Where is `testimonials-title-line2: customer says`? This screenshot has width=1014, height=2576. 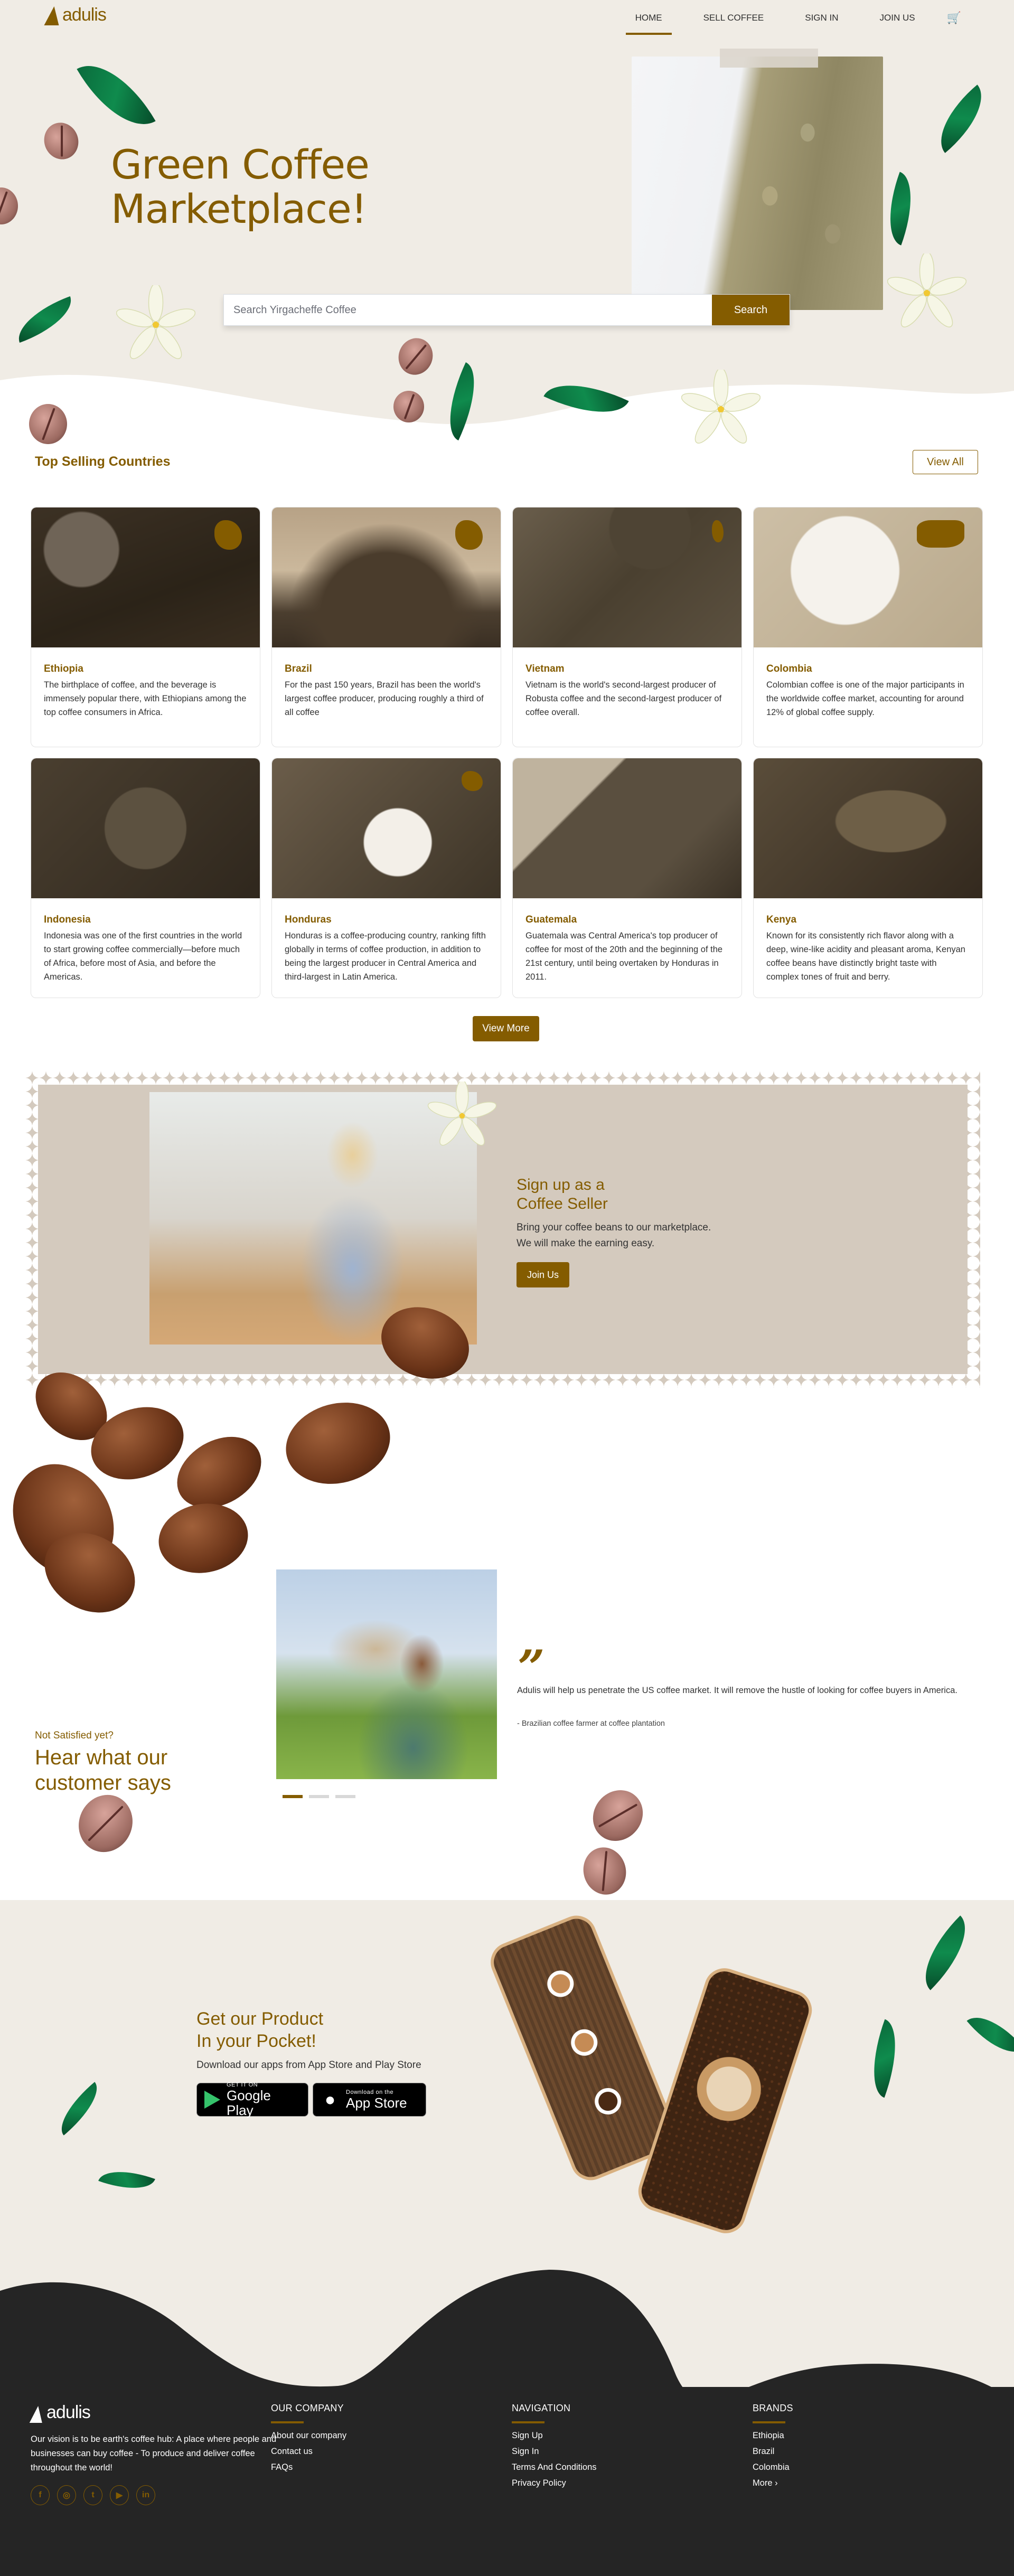 testimonials-title-line2: customer says is located at coordinates (103, 1782).